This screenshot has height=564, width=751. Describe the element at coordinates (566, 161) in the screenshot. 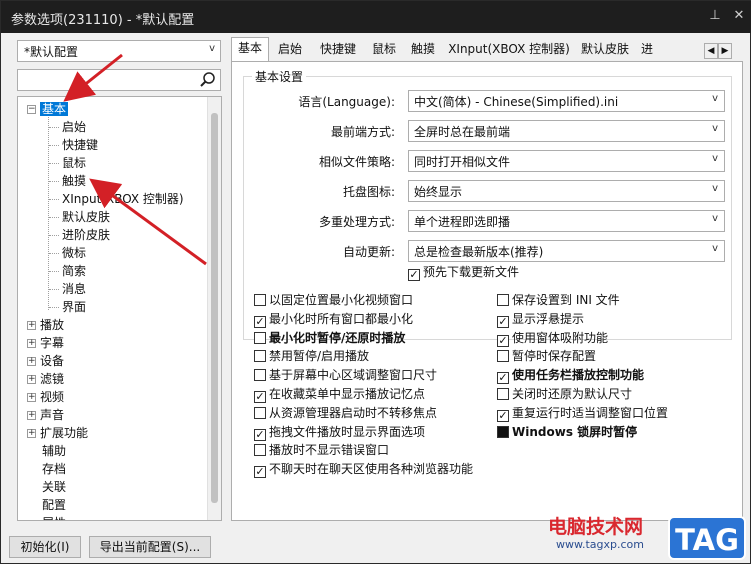

I see `field-select: 同时打开相似文件 v` at that location.